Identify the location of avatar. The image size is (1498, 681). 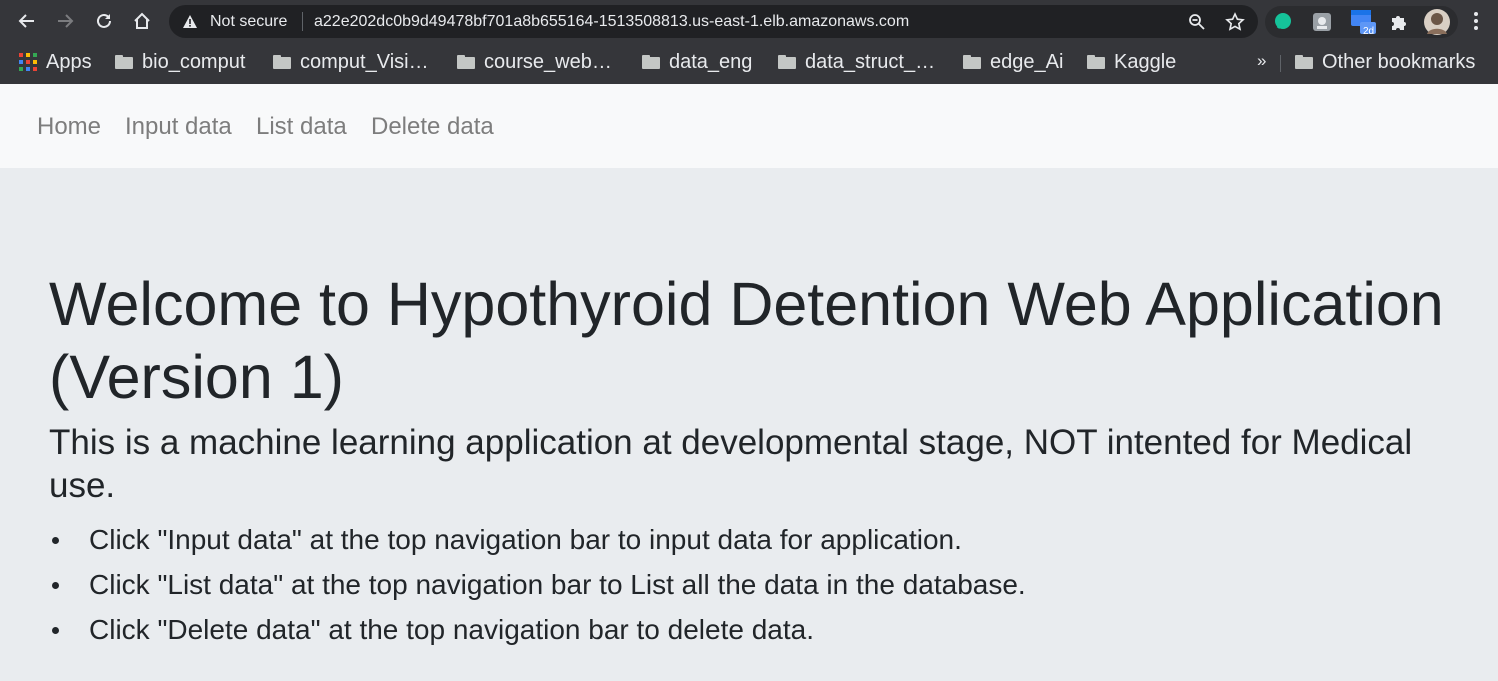
(1437, 22).